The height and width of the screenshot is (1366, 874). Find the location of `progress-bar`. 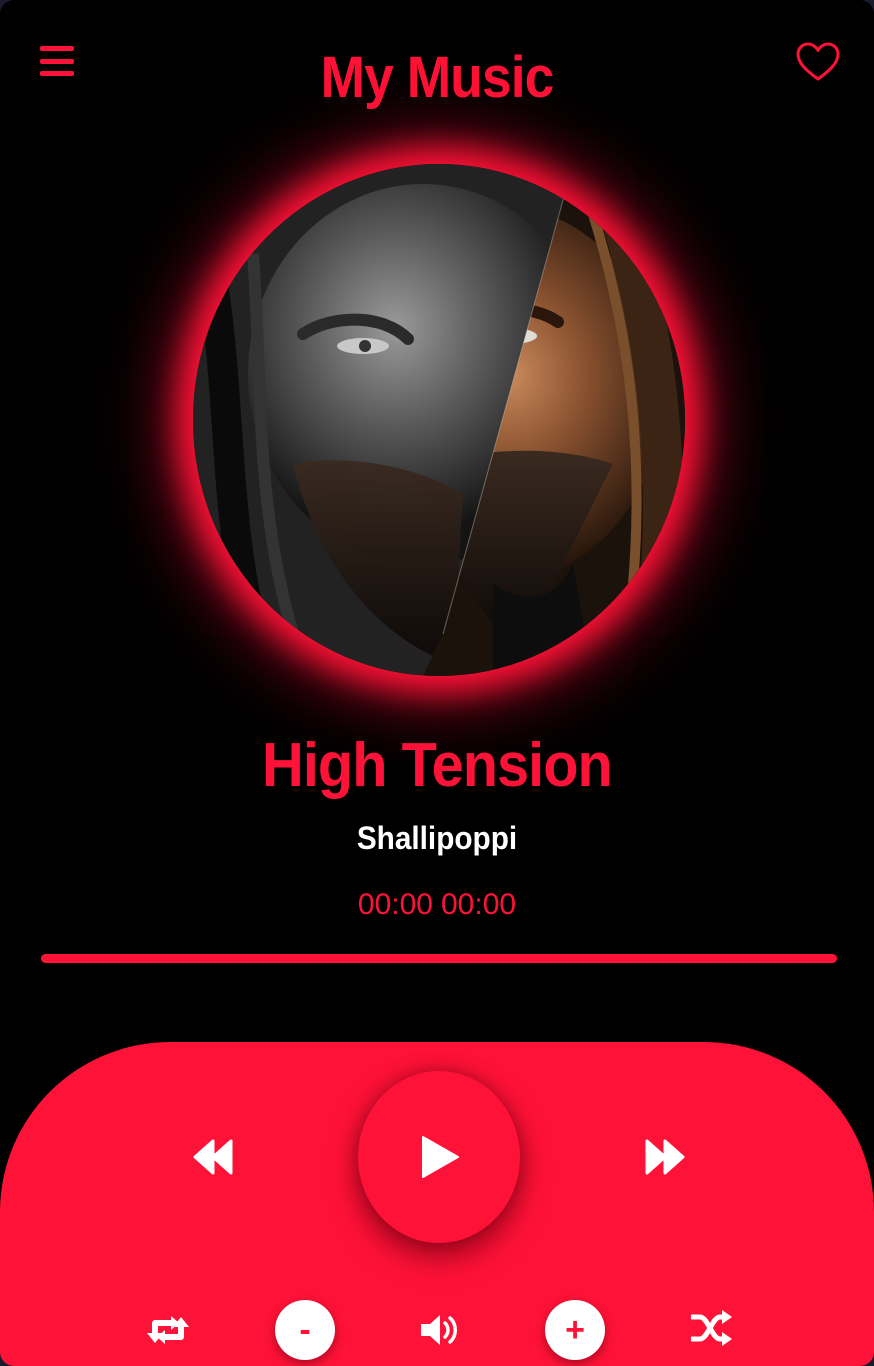

progress-bar is located at coordinates (439, 958).